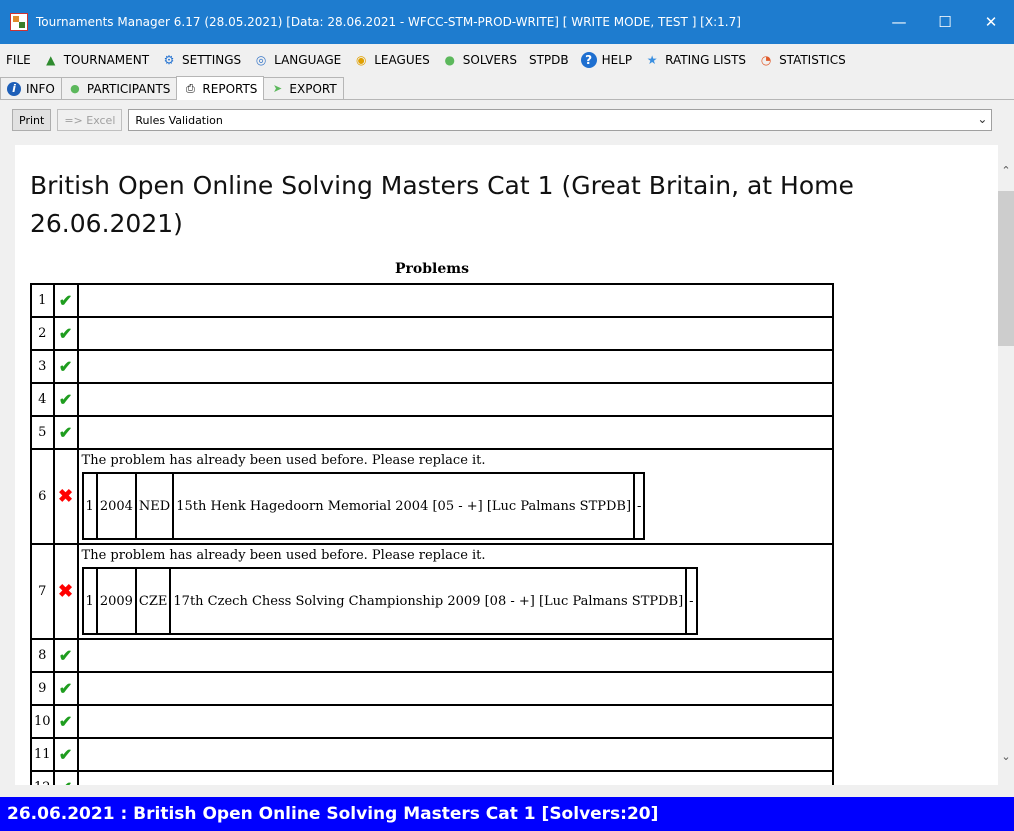 The image size is (1014, 831). I want to click on globe-icon: ◎, so click(261, 60).